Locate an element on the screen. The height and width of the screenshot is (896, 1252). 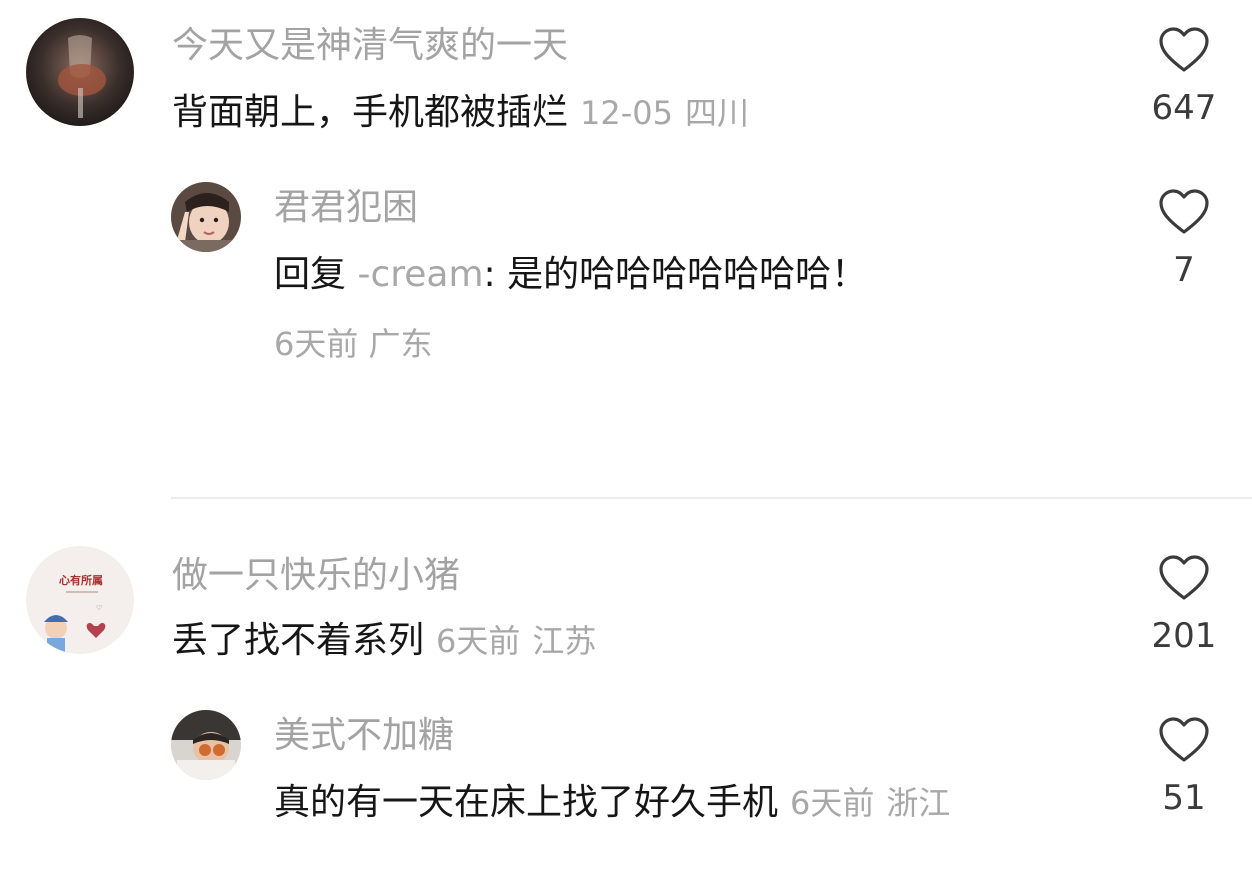
reply-location: 广东 is located at coordinates (400, 344).